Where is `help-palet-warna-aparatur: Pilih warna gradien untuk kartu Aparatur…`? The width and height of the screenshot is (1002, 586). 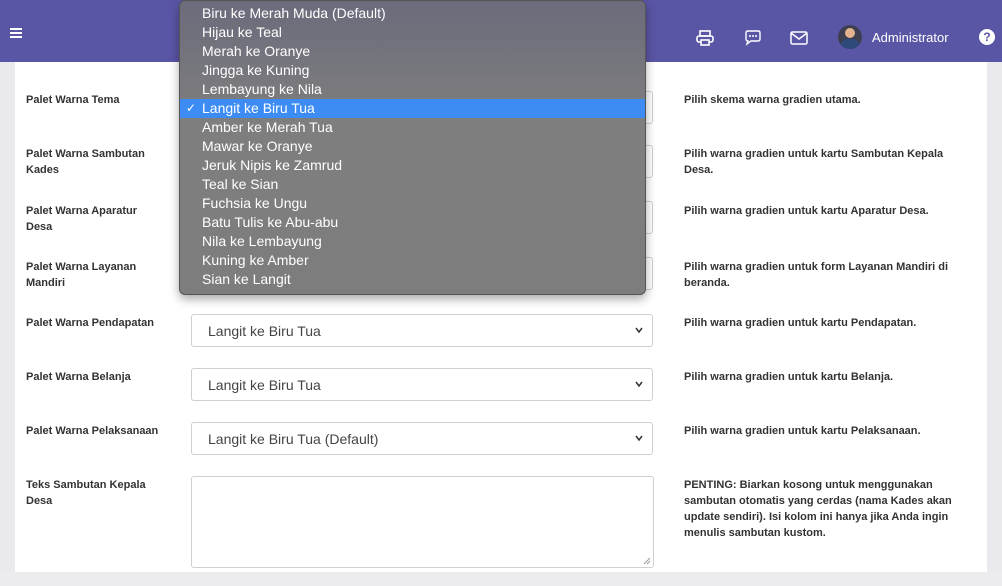 help-palet-warna-aparatur: Pilih warna gradien untuk kartu Aparatur… is located at coordinates (806, 211).